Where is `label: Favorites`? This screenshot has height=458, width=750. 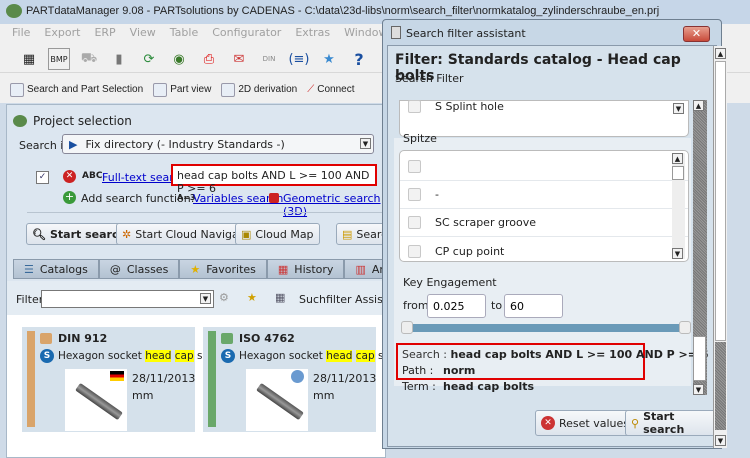
label: Favorites is located at coordinates (231, 269).